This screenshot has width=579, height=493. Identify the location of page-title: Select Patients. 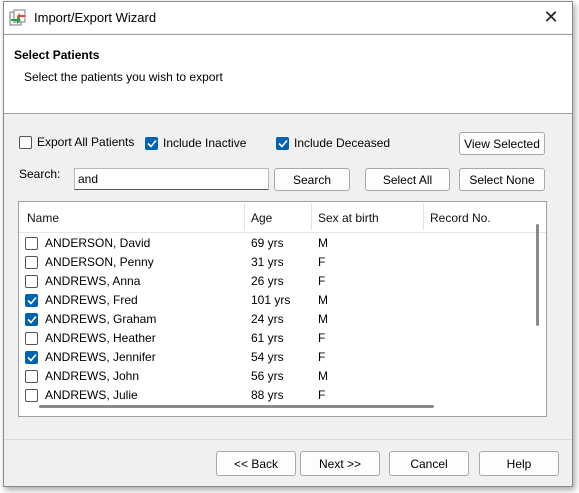
(57, 55).